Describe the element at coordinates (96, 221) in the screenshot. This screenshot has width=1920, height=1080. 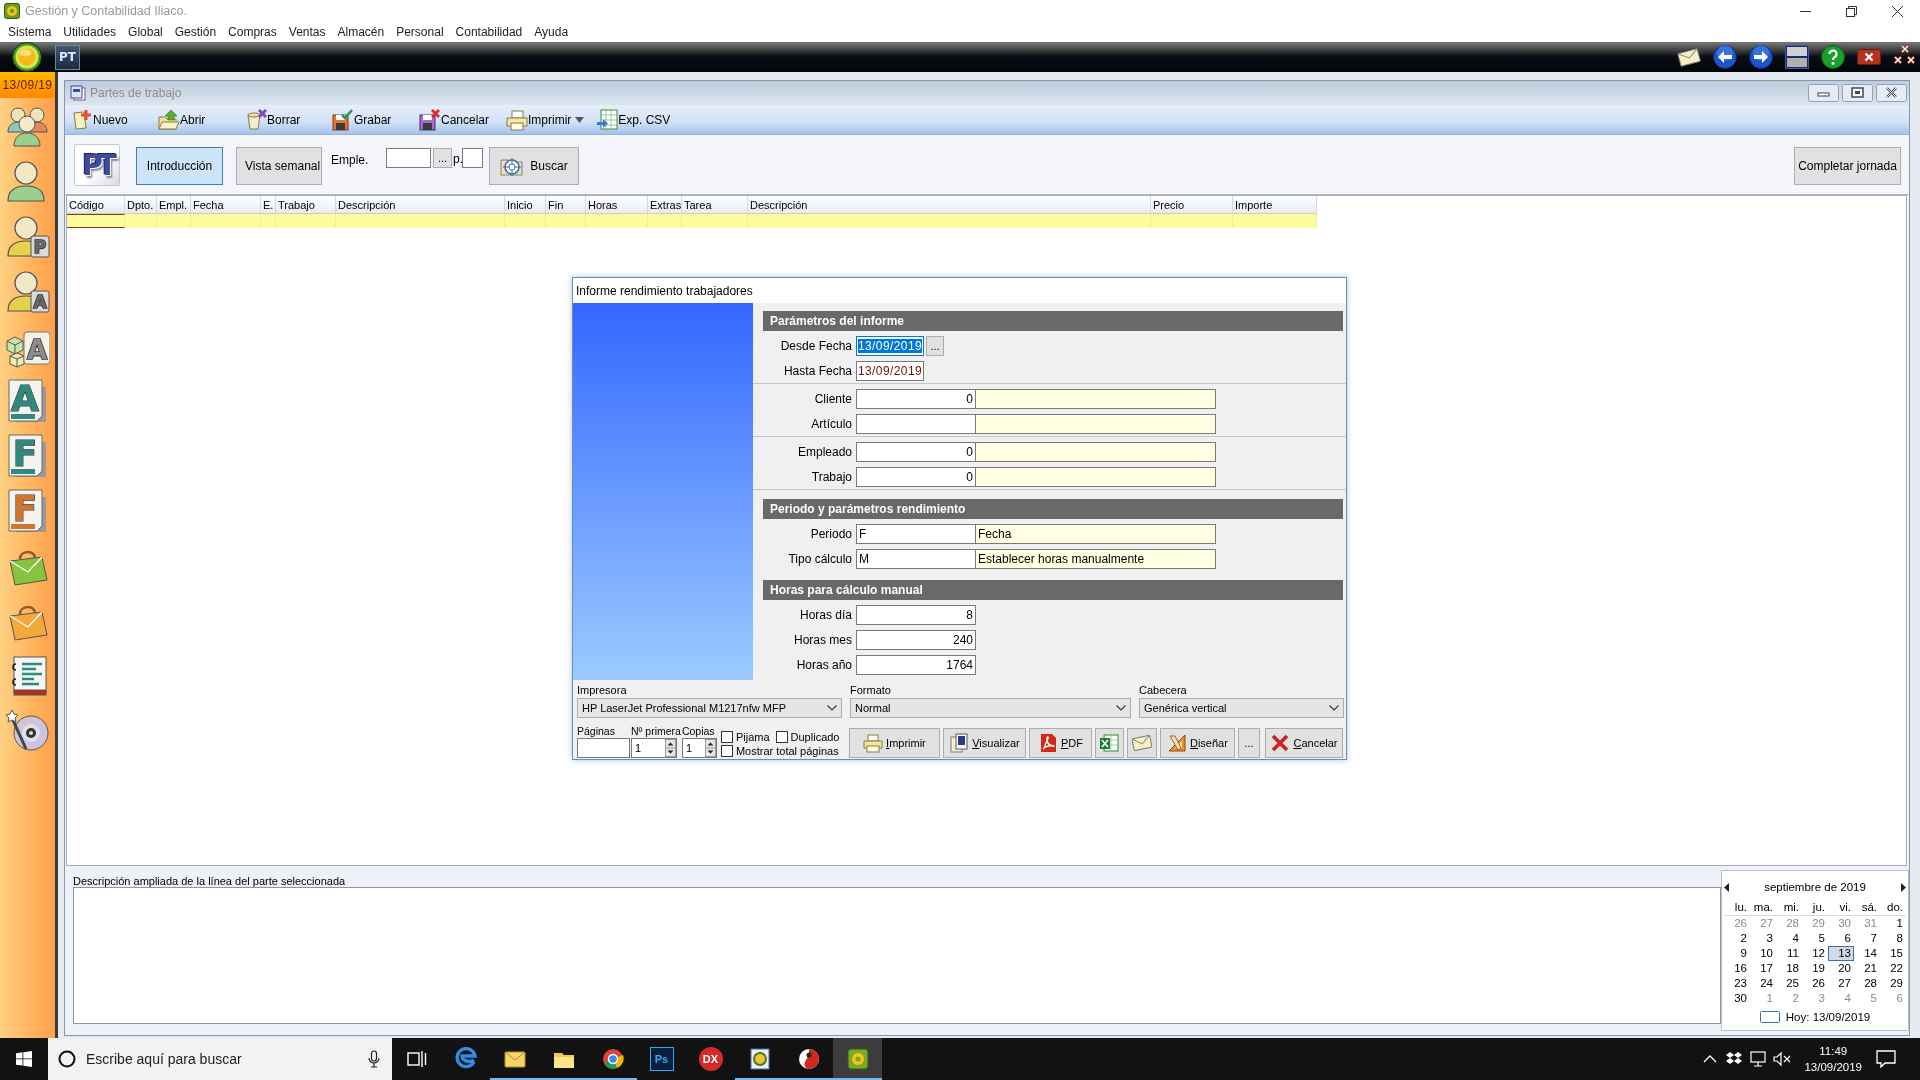
I see `focused-cell` at that location.